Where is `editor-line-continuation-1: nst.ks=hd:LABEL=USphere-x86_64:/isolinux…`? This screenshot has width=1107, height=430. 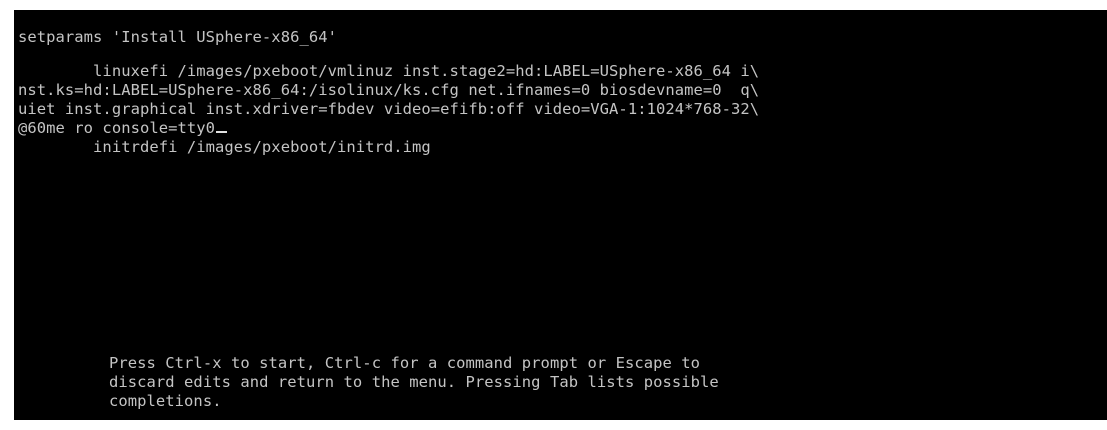
editor-line-continuation-1: nst.ks=hd:LABEL=USphere-x86_64:/isolinux… is located at coordinates (388, 90).